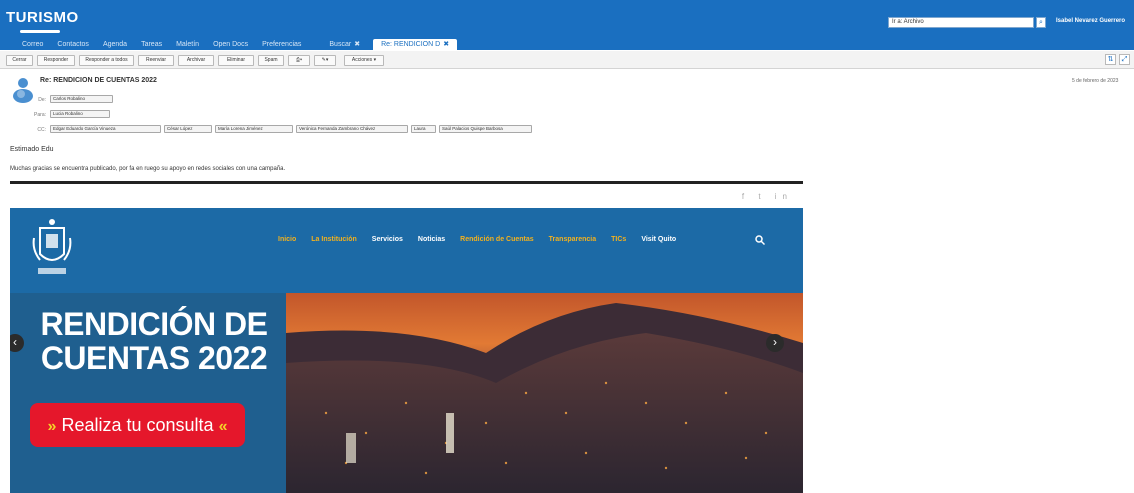 This screenshot has width=1134, height=493. I want to click on cc-chip: Saúl Palacios Quispe Barbosa, so click(485, 129).